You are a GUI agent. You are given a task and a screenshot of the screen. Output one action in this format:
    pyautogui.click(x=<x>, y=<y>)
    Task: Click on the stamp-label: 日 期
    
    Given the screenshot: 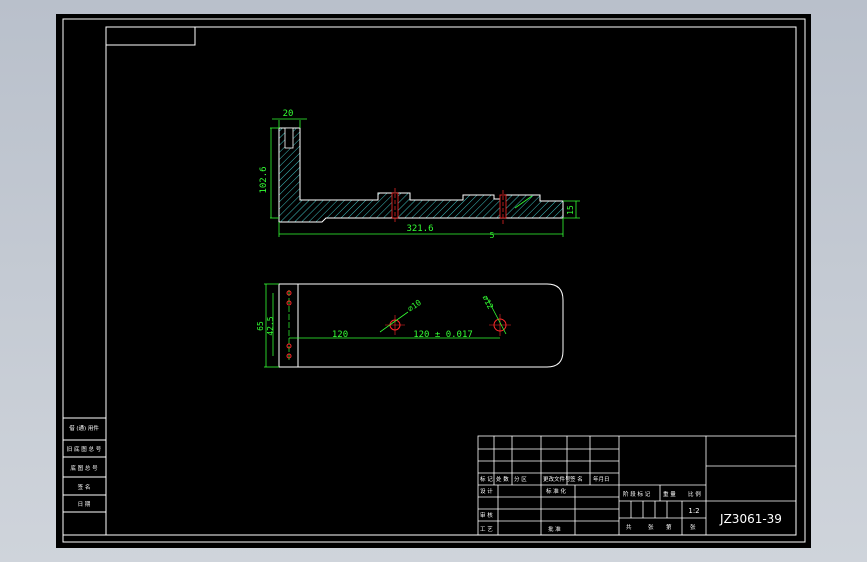 What is the action you would take?
    pyautogui.click(x=84, y=504)
    